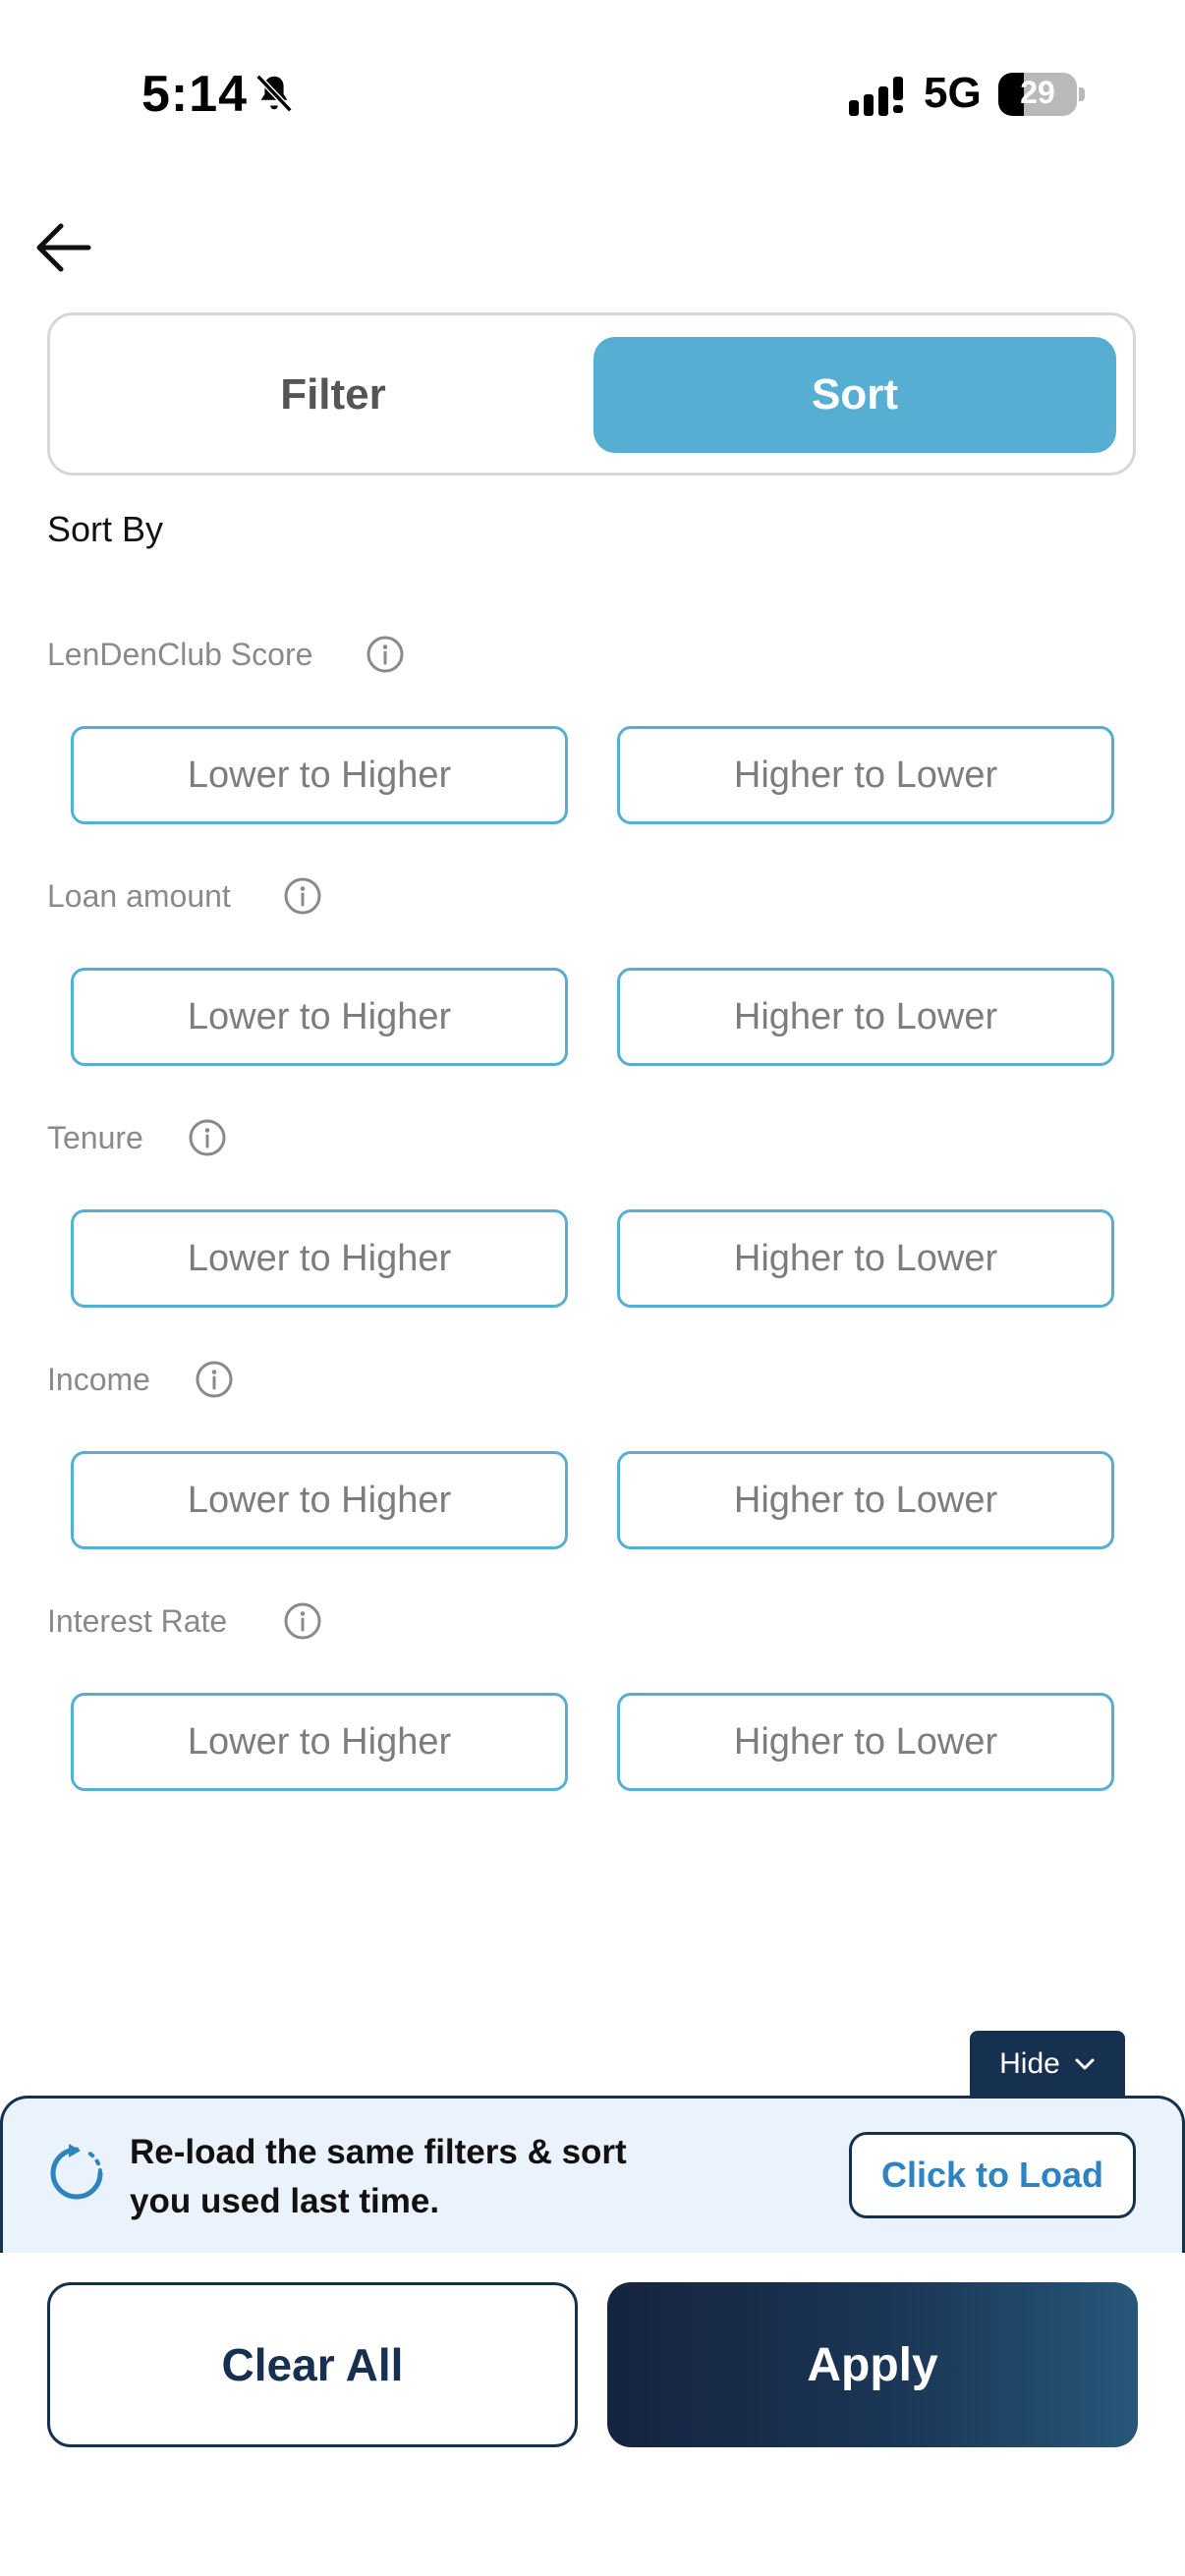 The height and width of the screenshot is (2576, 1185). Describe the element at coordinates (320, 1017) in the screenshot. I see `loan-amount-lower-to-higher-button: Lower to Higher` at that location.